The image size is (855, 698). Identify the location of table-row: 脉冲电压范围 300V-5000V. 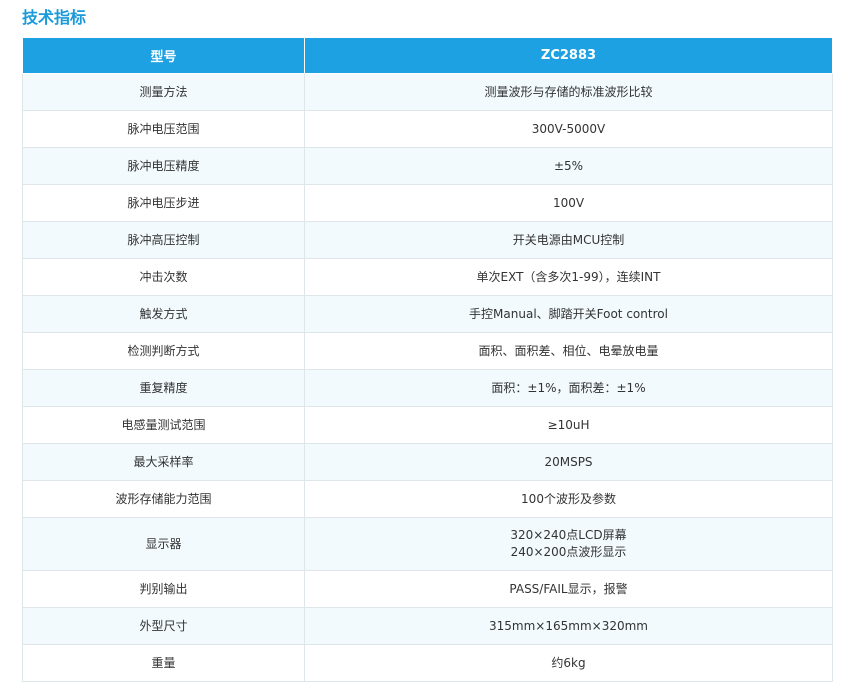
(427, 129).